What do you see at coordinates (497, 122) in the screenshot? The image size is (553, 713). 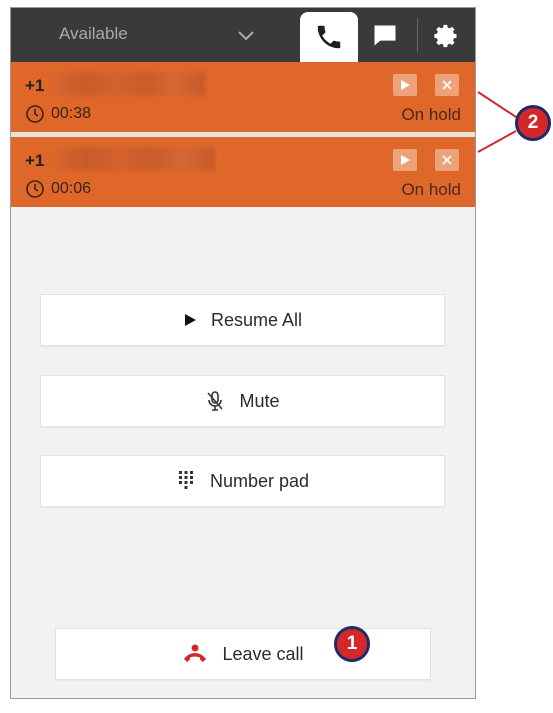 I see `callout-leader-lines` at bounding box center [497, 122].